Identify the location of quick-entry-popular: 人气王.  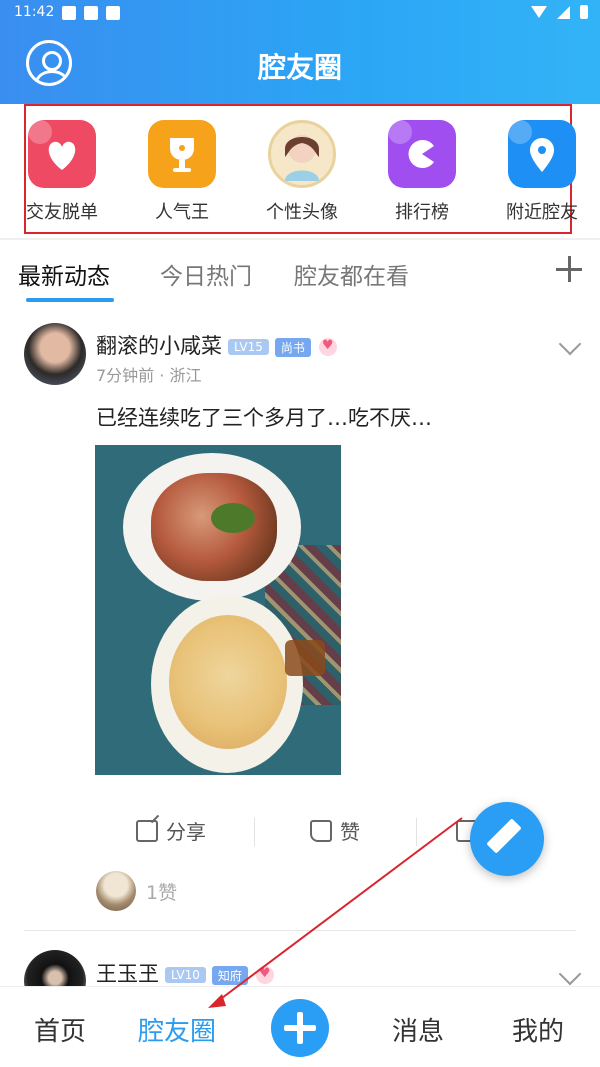
(182, 172).